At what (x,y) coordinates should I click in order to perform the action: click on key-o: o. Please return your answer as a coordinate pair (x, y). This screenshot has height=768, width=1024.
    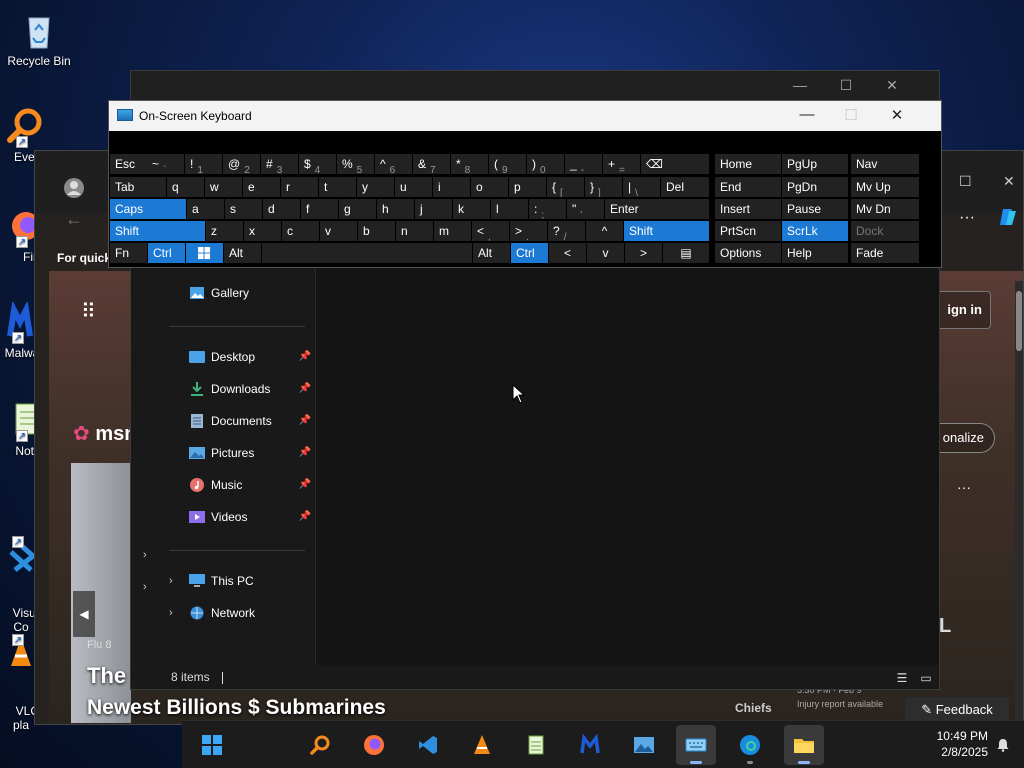
    Looking at the image, I should click on (489, 187).